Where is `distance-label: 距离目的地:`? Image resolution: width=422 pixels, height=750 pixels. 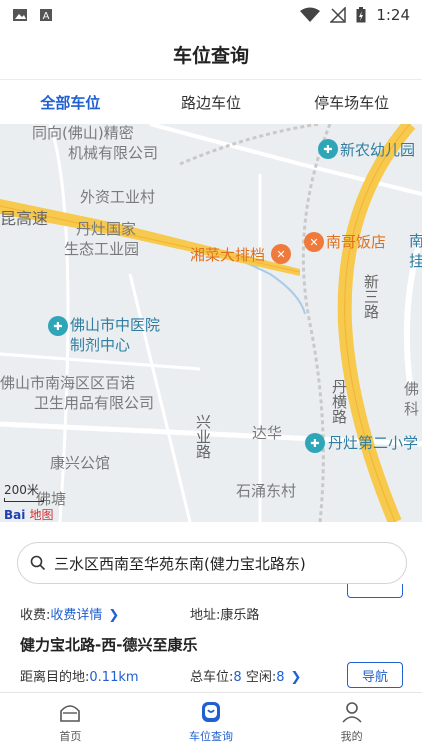
distance-label: 距离目的地: is located at coordinates (55, 677).